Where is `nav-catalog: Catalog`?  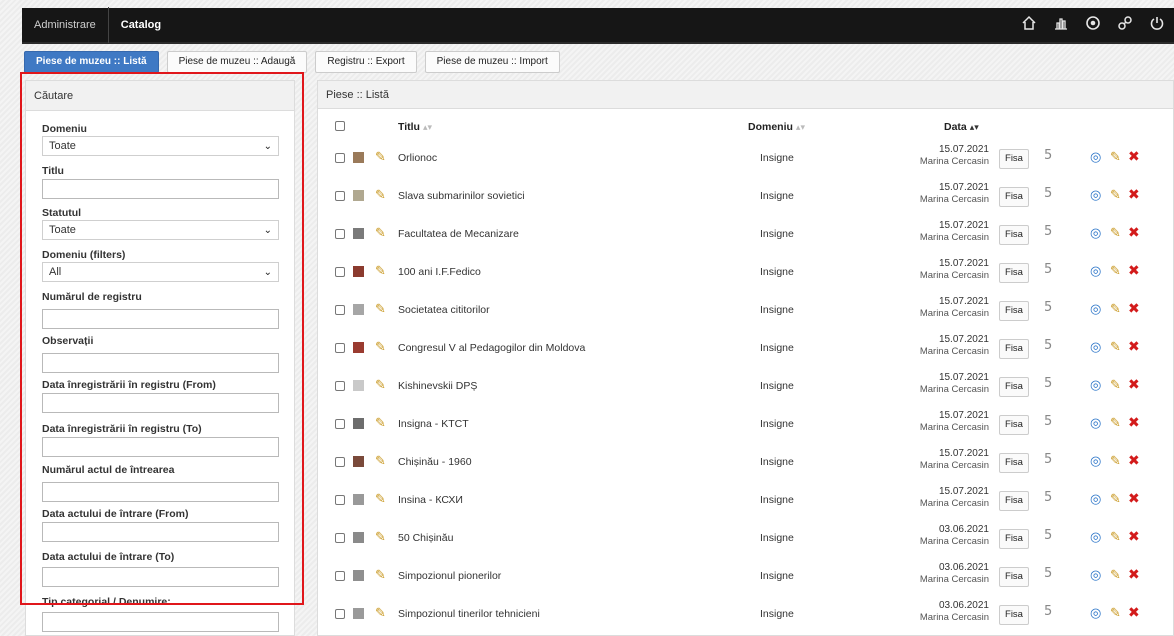 nav-catalog: Catalog is located at coordinates (140, 25).